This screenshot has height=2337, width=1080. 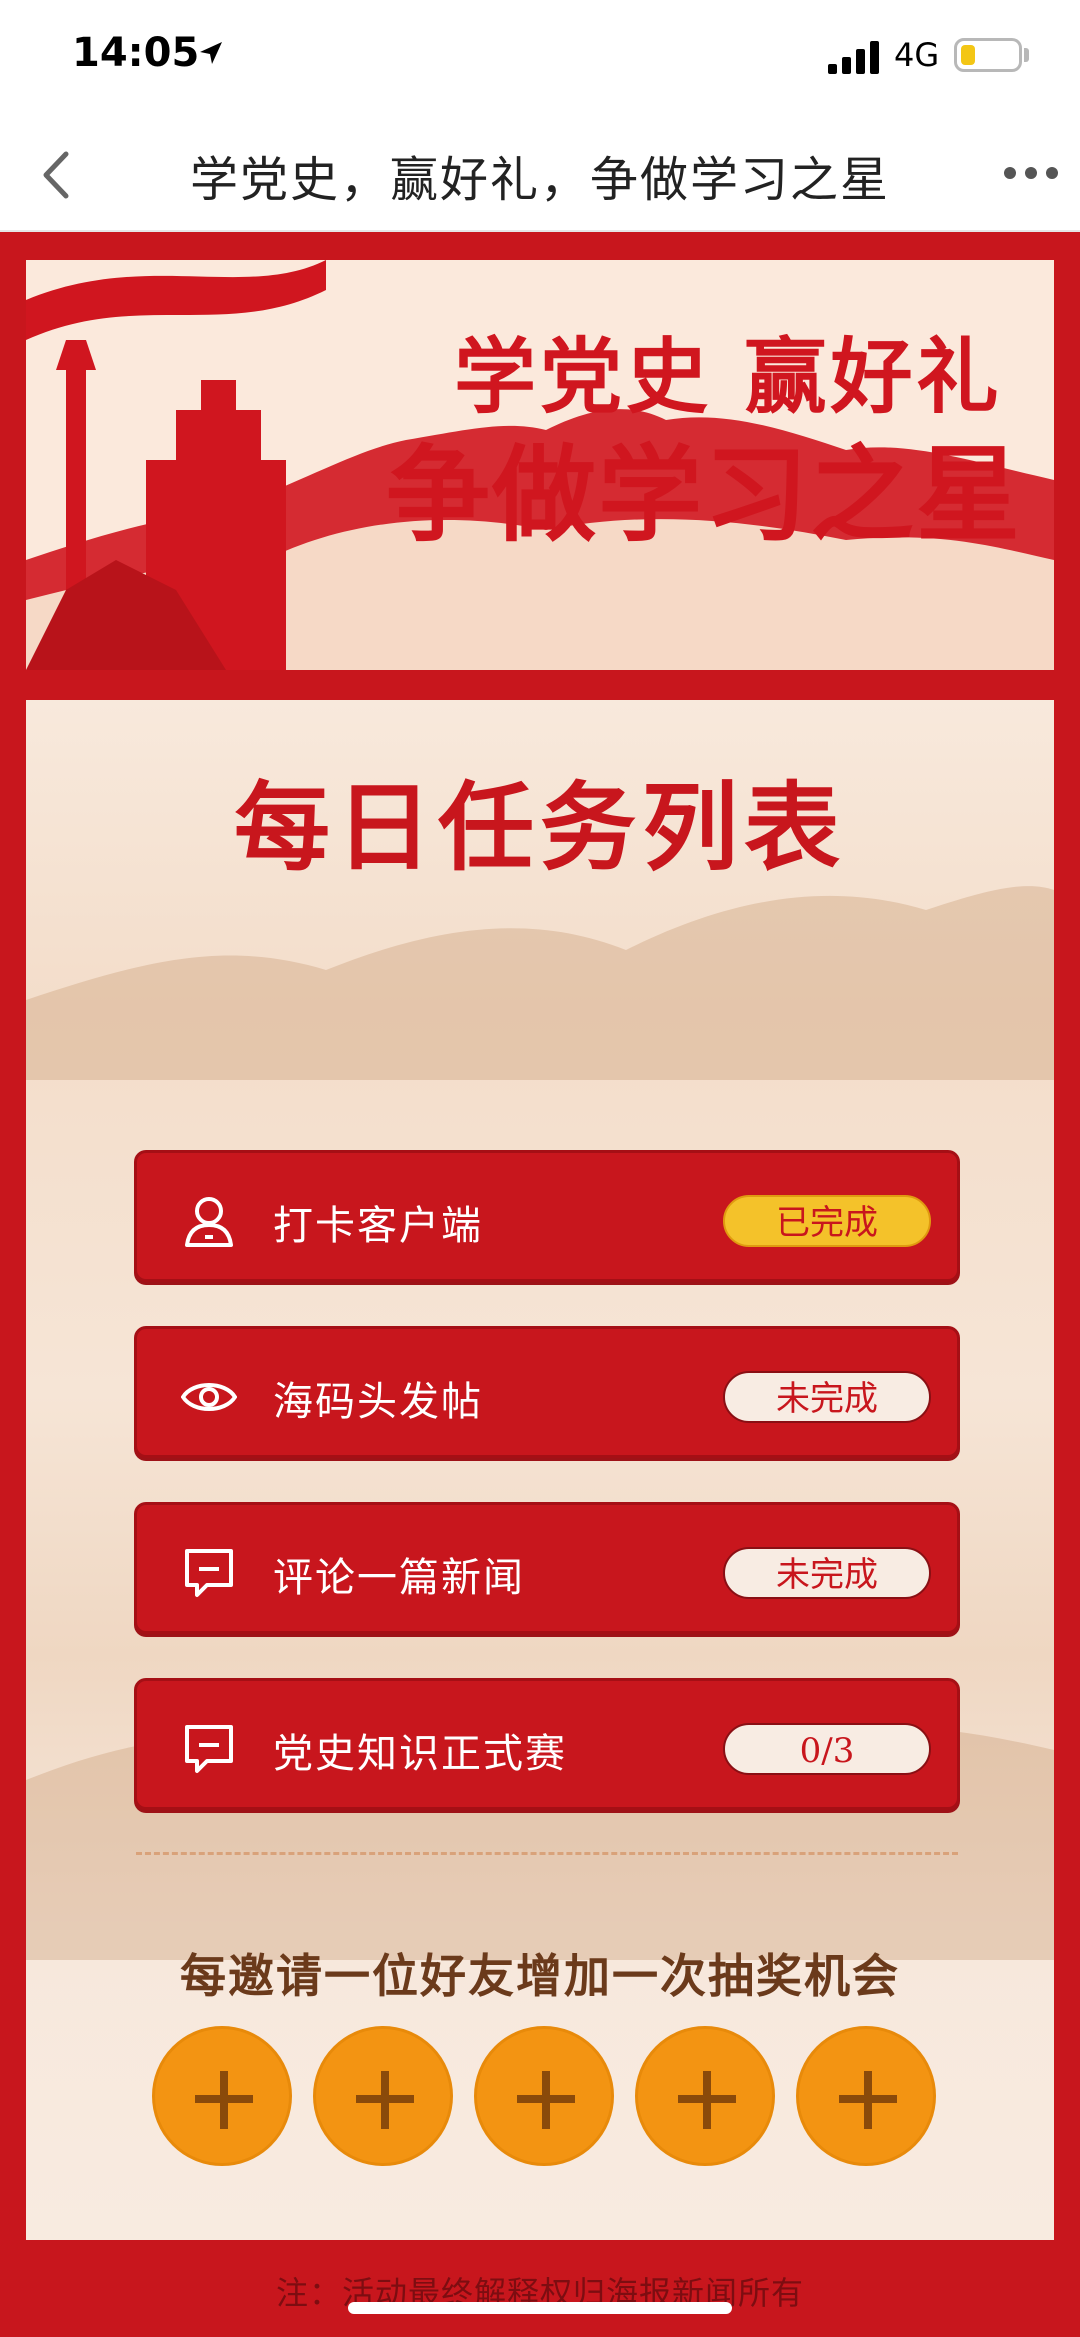 I want to click on task-item: 党史知识正式赛 0/3, so click(x=547, y=1744).